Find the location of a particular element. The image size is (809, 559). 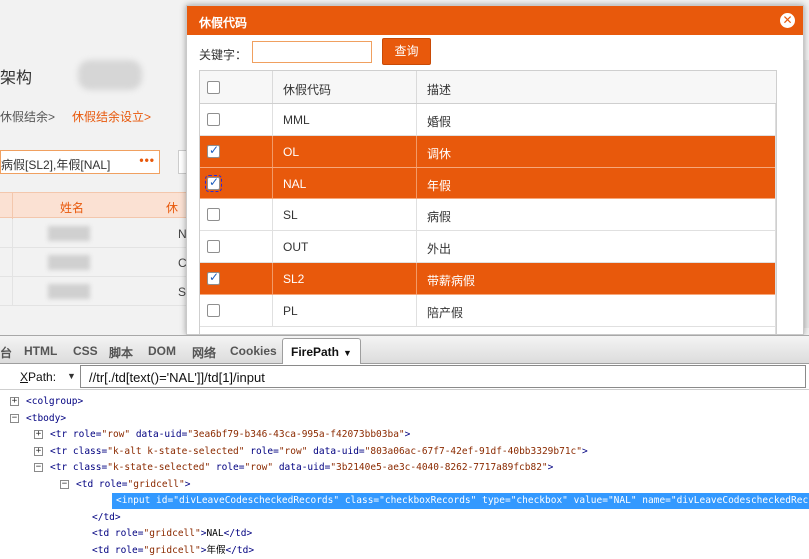

table-row: C is located at coordinates (95, 262).